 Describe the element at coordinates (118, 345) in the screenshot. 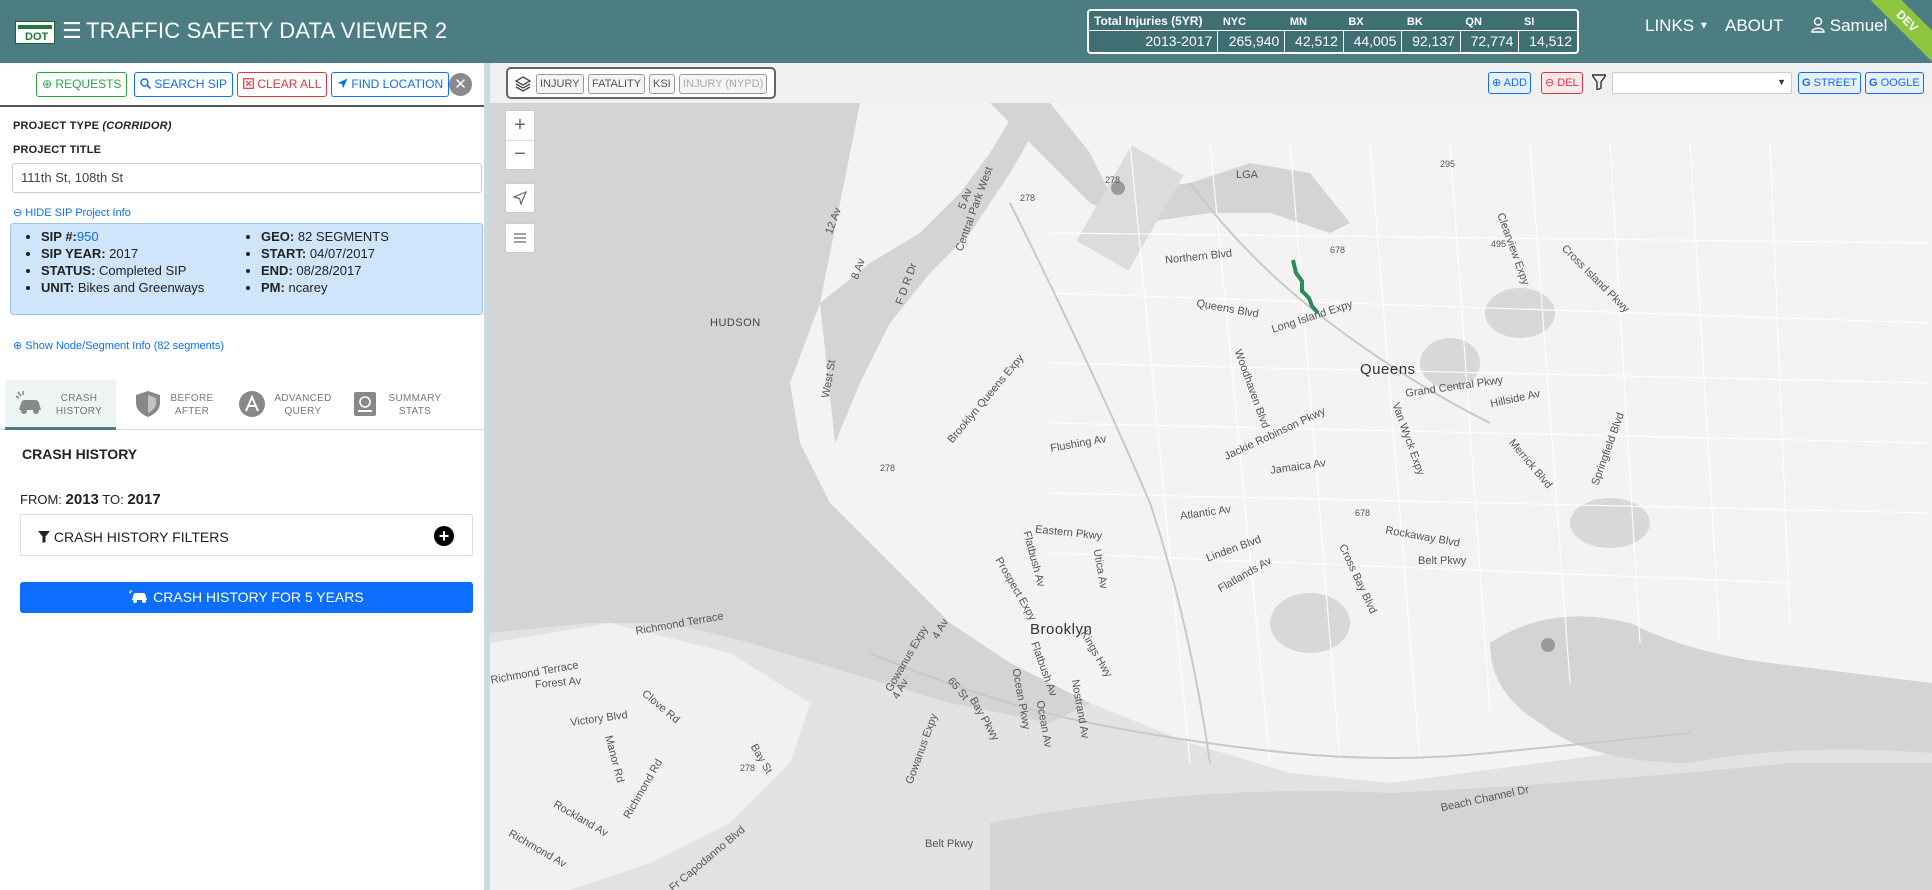

I see `show-node-segment-toggle: ⊕ Show Node/Segment Info (82 segments)` at that location.